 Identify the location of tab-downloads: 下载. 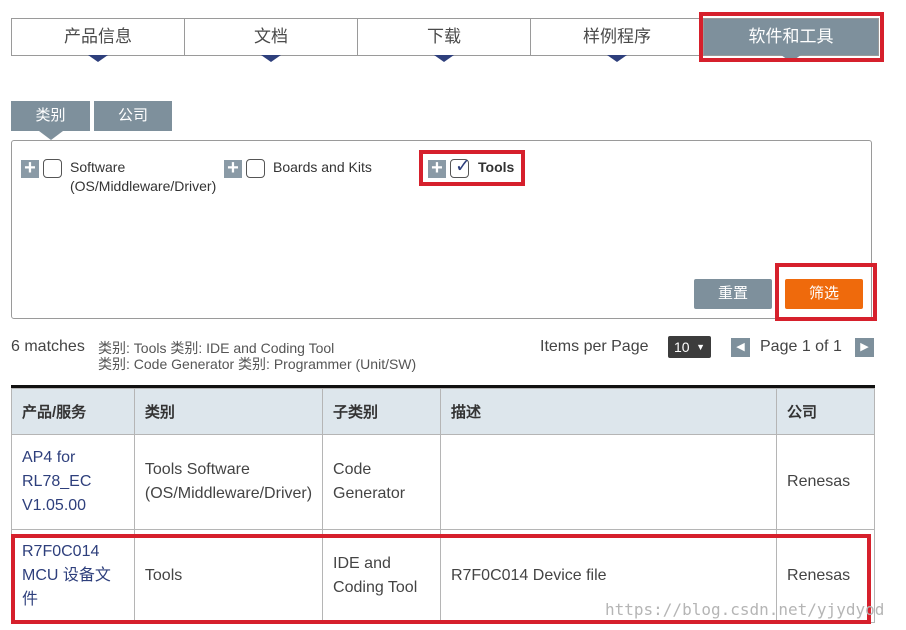
(444, 40).